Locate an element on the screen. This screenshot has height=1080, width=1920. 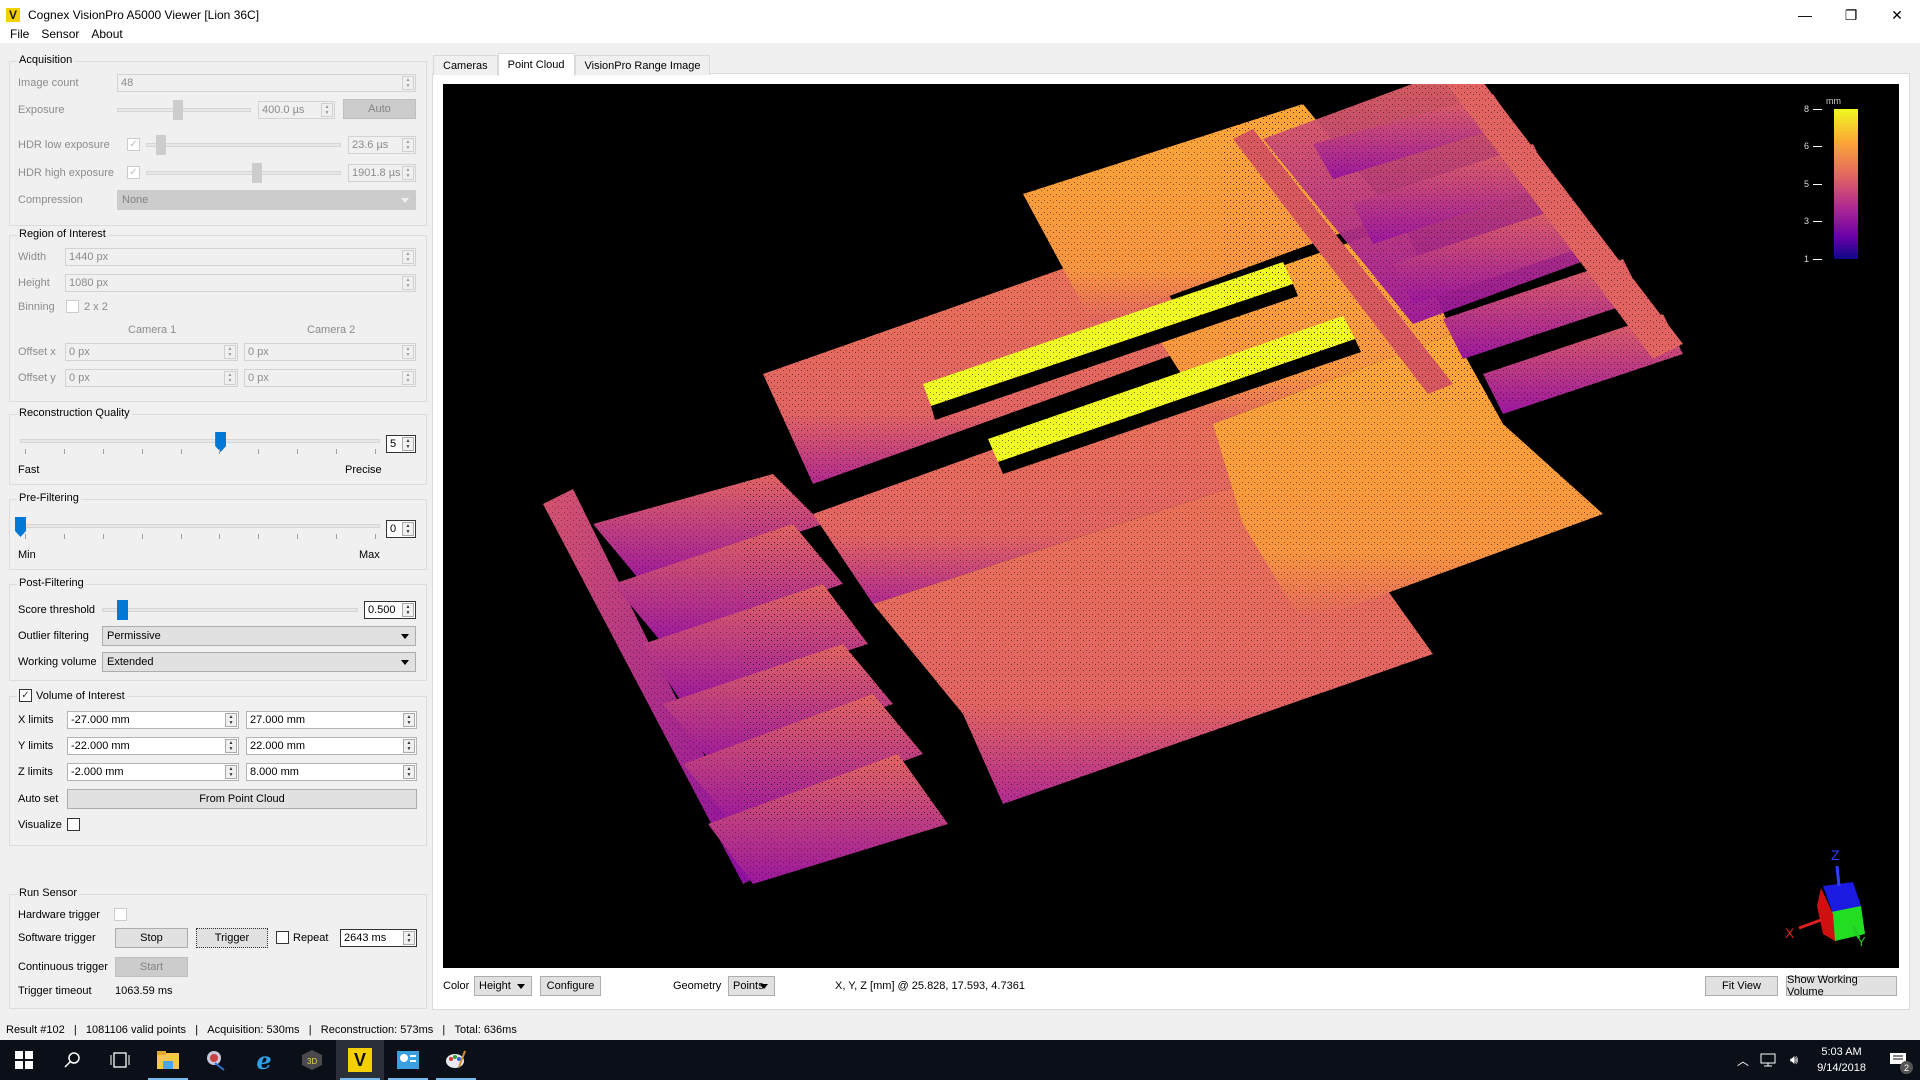
clock: 5:03 AM 9/14/2018 is located at coordinates (1841, 1060).